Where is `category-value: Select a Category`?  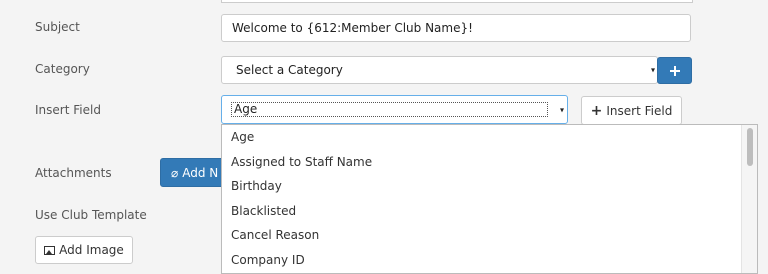
category-value: Select a Category is located at coordinates (289, 70).